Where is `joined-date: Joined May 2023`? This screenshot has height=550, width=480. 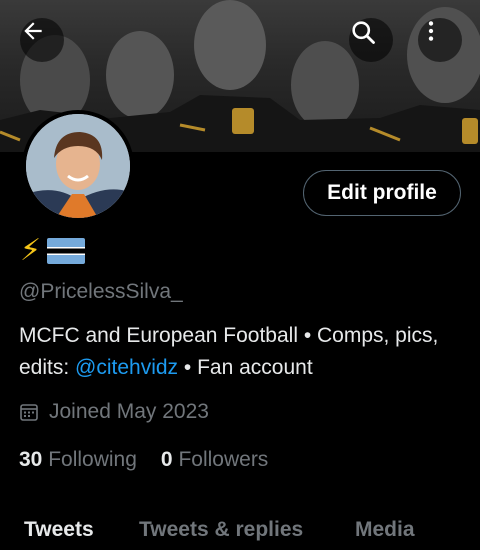 joined-date: Joined May 2023 is located at coordinates (114, 412).